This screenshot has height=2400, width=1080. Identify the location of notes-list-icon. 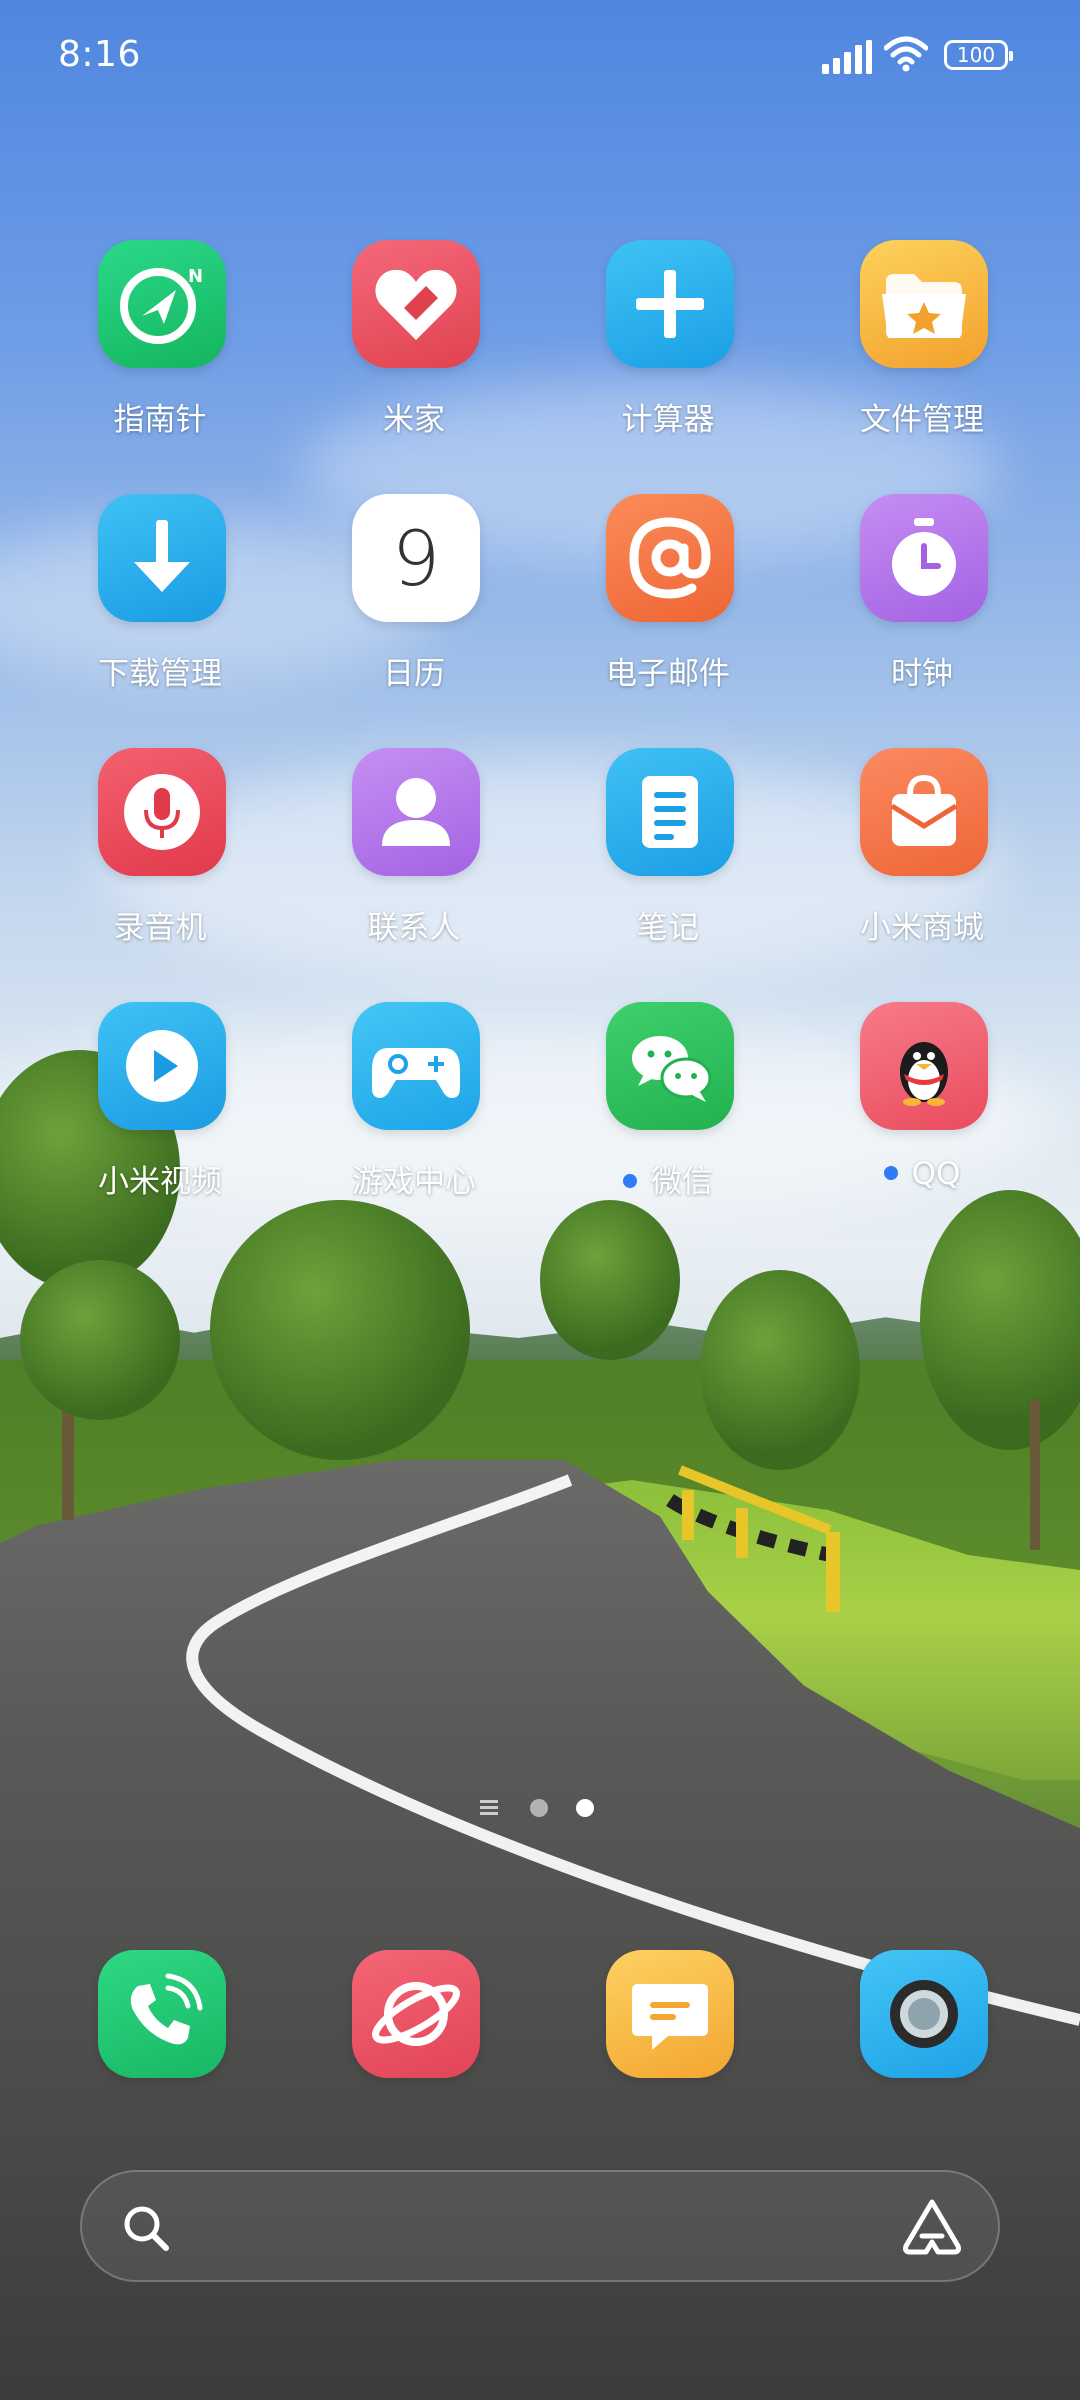
(670, 812).